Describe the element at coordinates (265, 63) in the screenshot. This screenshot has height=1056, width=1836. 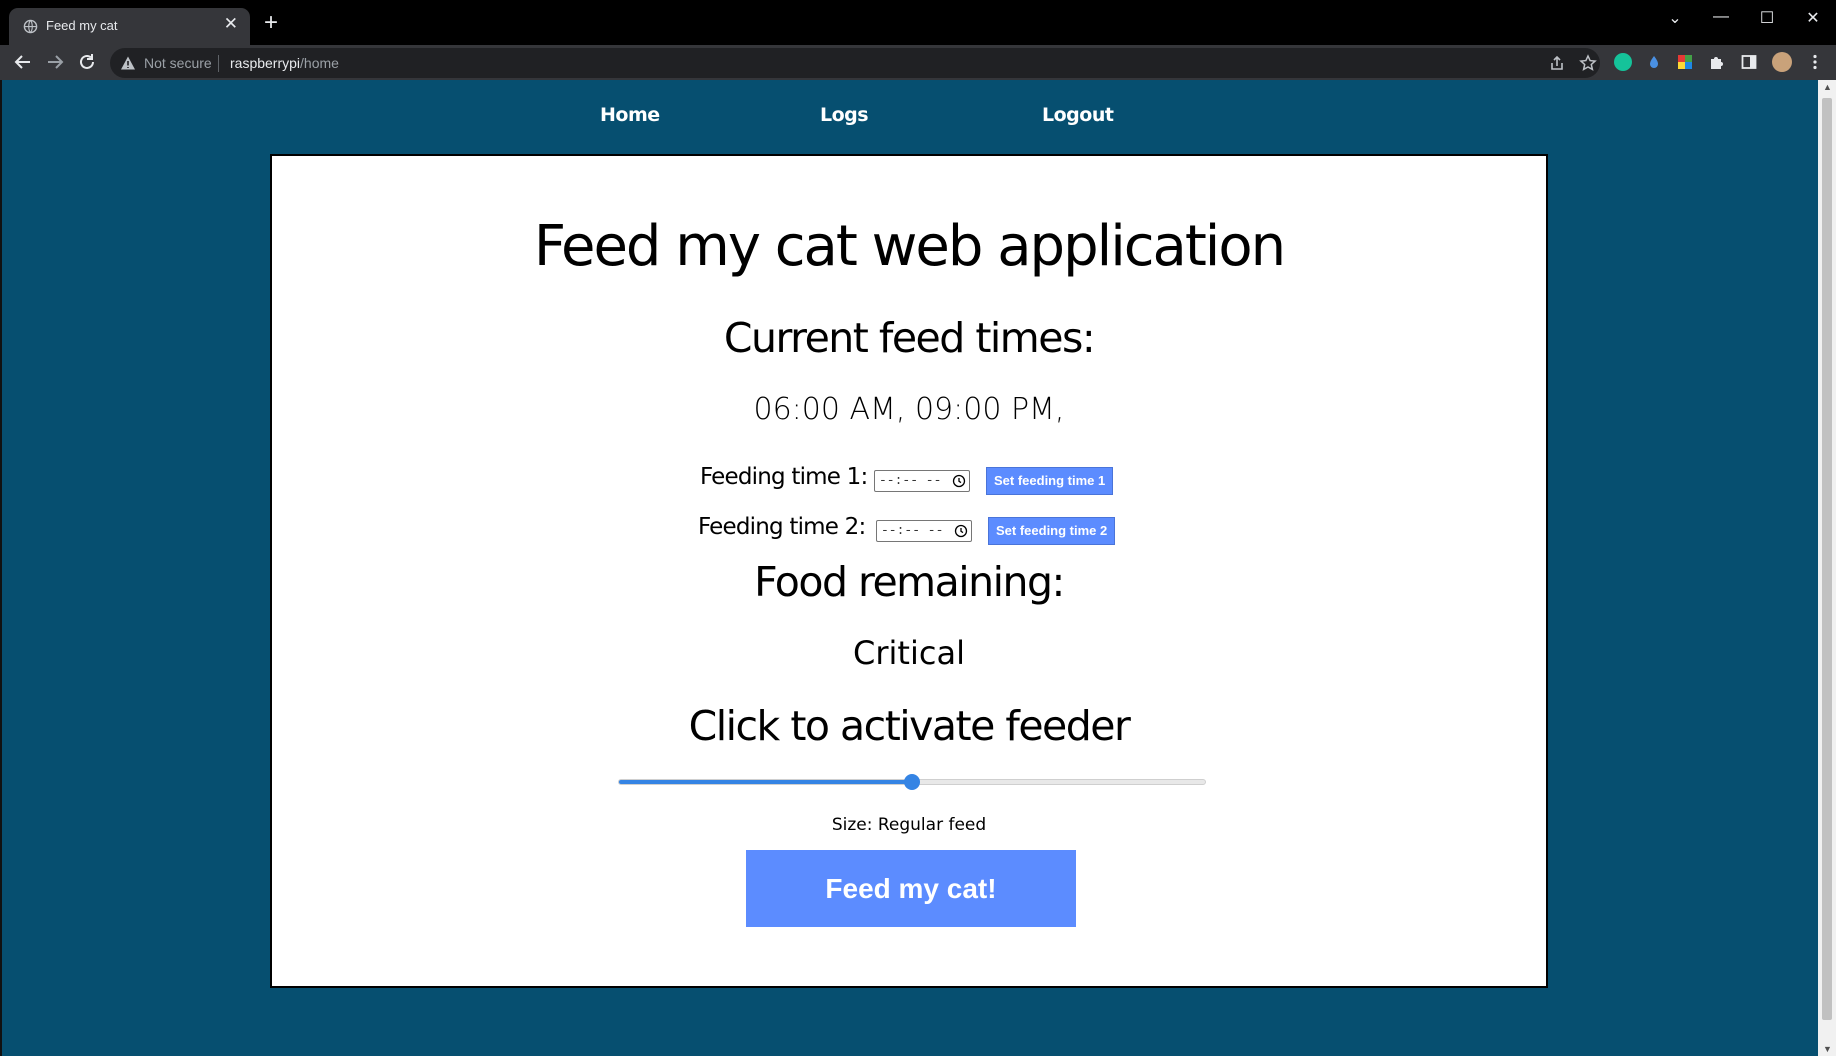
I see `url-host: raspberrypi` at that location.